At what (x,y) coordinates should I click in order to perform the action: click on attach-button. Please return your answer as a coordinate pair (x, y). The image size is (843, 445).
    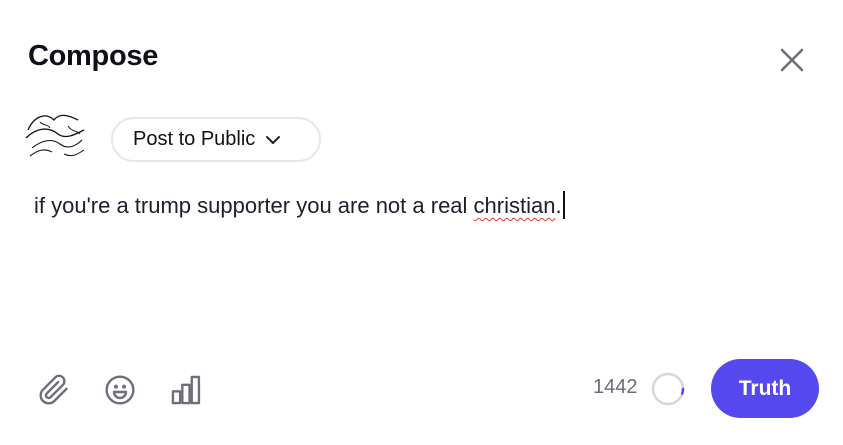
    Looking at the image, I should click on (54, 390).